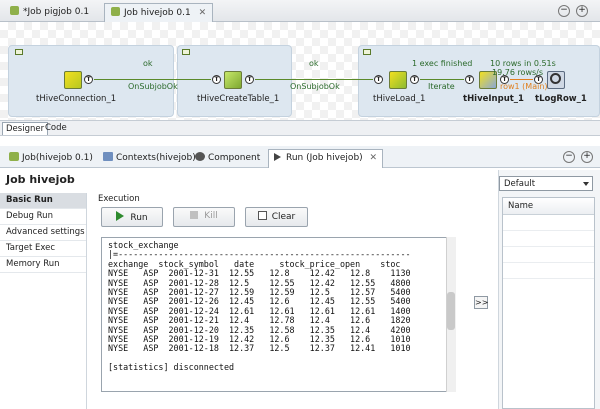 This screenshot has height=409, width=600. I want to click on tab-run: Run (Job hivejob) ✕, so click(326, 158).